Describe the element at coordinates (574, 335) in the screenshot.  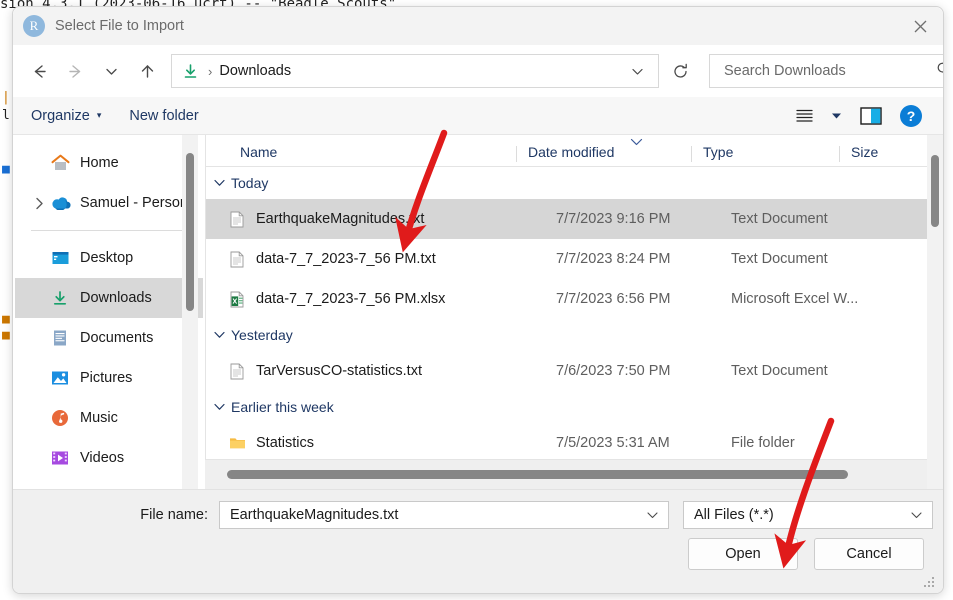
I see `group-header-yesterday: Yesterday` at that location.